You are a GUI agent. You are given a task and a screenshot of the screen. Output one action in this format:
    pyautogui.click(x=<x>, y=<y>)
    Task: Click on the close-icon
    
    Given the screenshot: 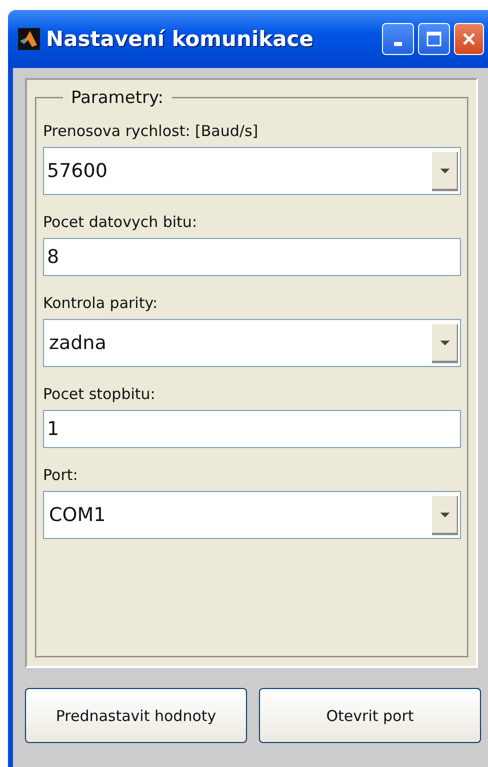 What is the action you would take?
    pyautogui.click(x=469, y=39)
    